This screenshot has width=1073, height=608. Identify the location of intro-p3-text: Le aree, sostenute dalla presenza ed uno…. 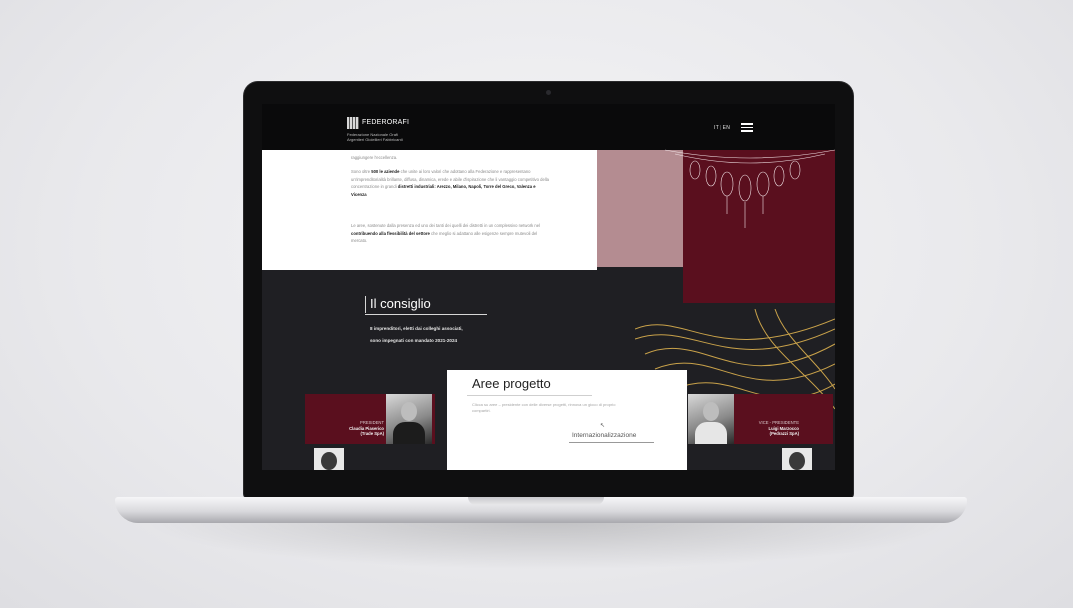
(446, 225).